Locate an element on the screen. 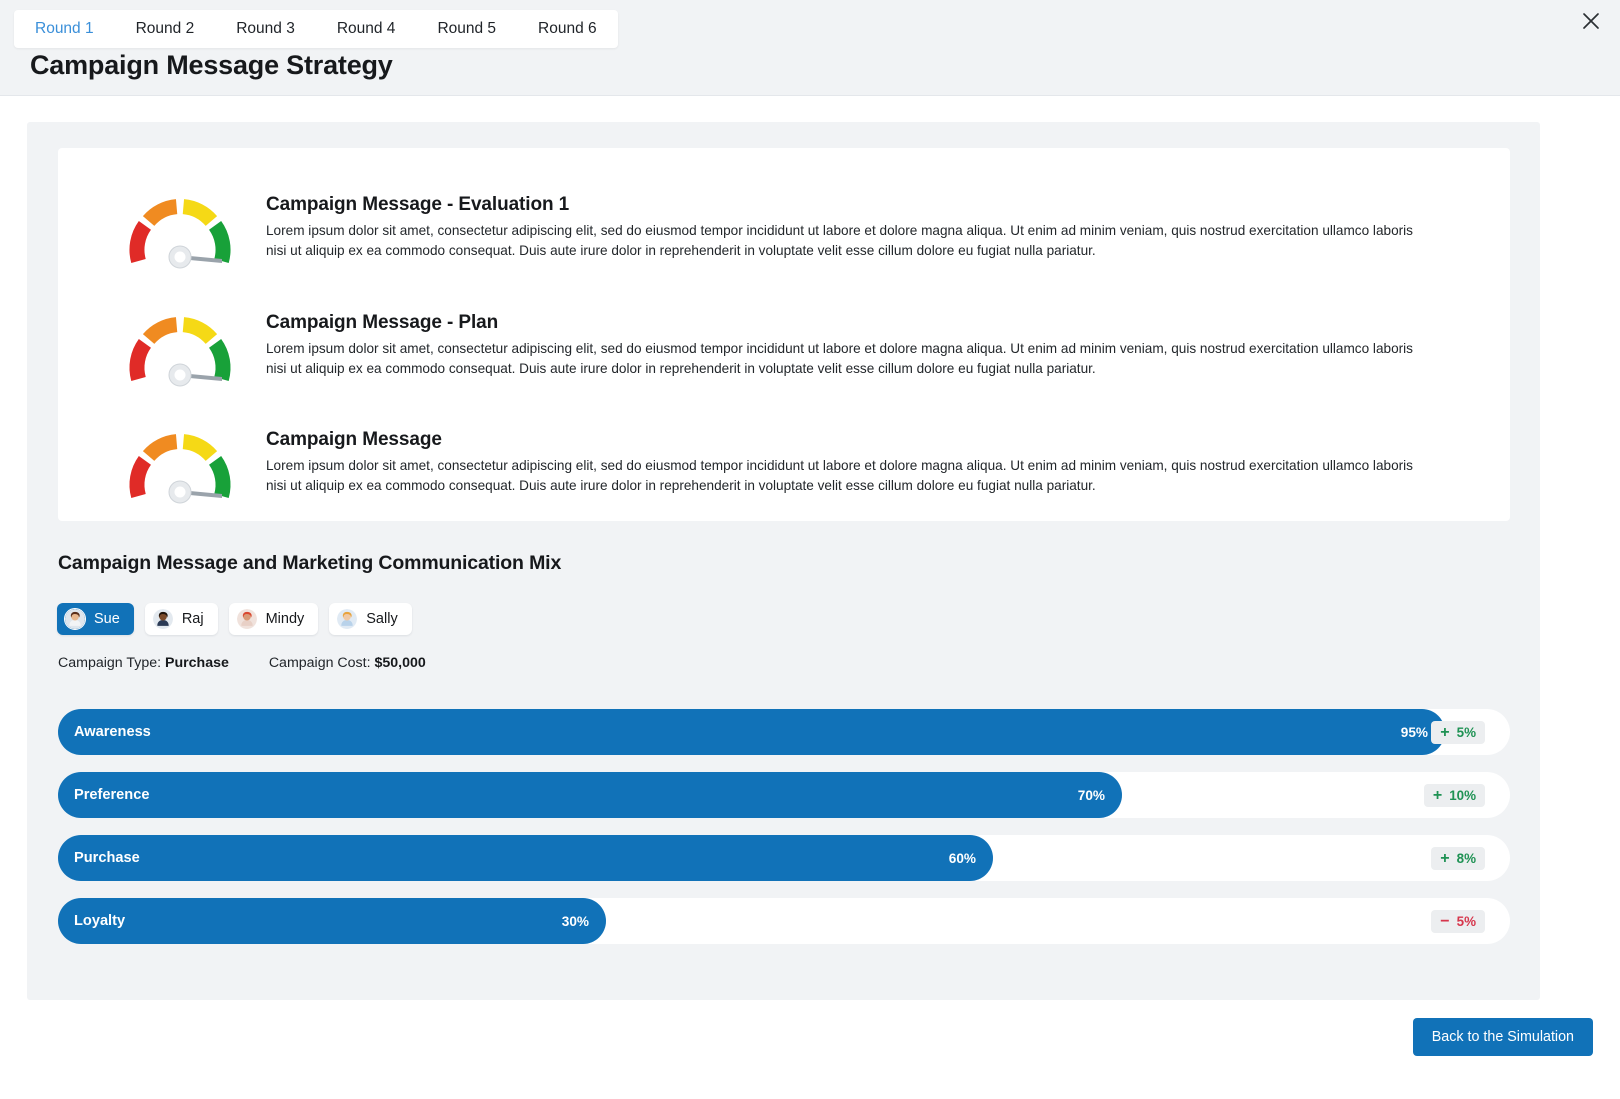 The width and height of the screenshot is (1620, 1099). persona-chip-sue: Sue is located at coordinates (95, 619).